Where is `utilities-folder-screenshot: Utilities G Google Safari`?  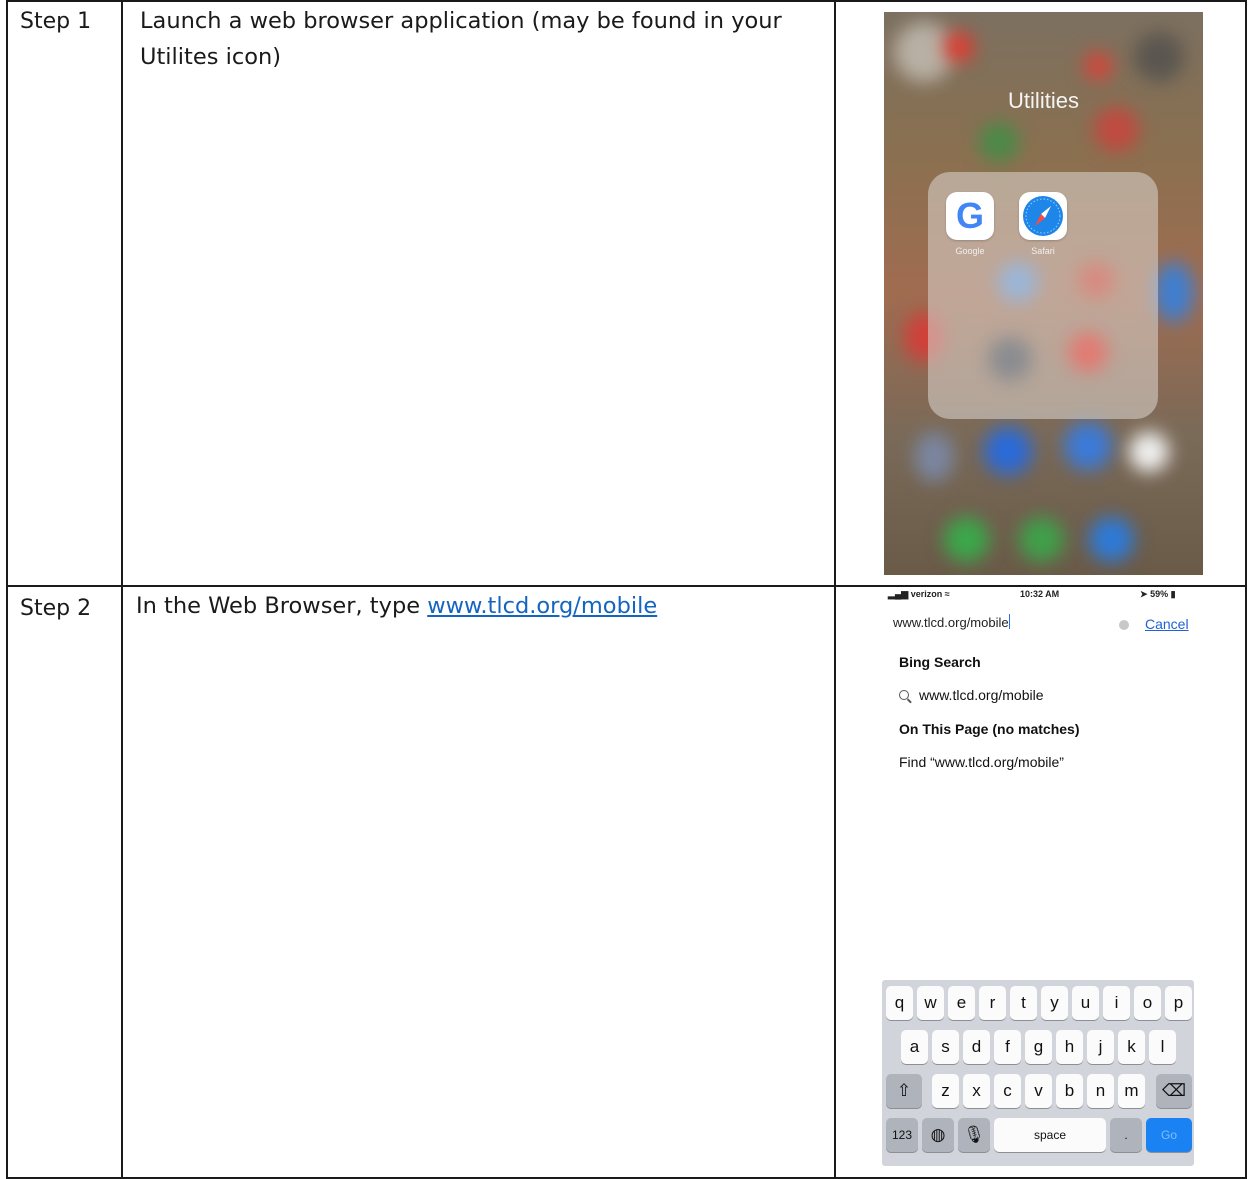
utilities-folder-screenshot: Utilities G Google Safari is located at coordinates (1043, 293).